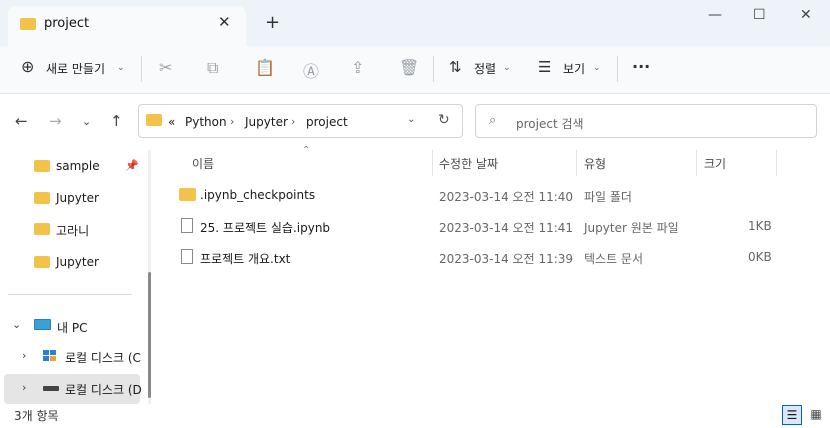  What do you see at coordinates (42, 324) in the screenshot?
I see `pc-icon` at bounding box center [42, 324].